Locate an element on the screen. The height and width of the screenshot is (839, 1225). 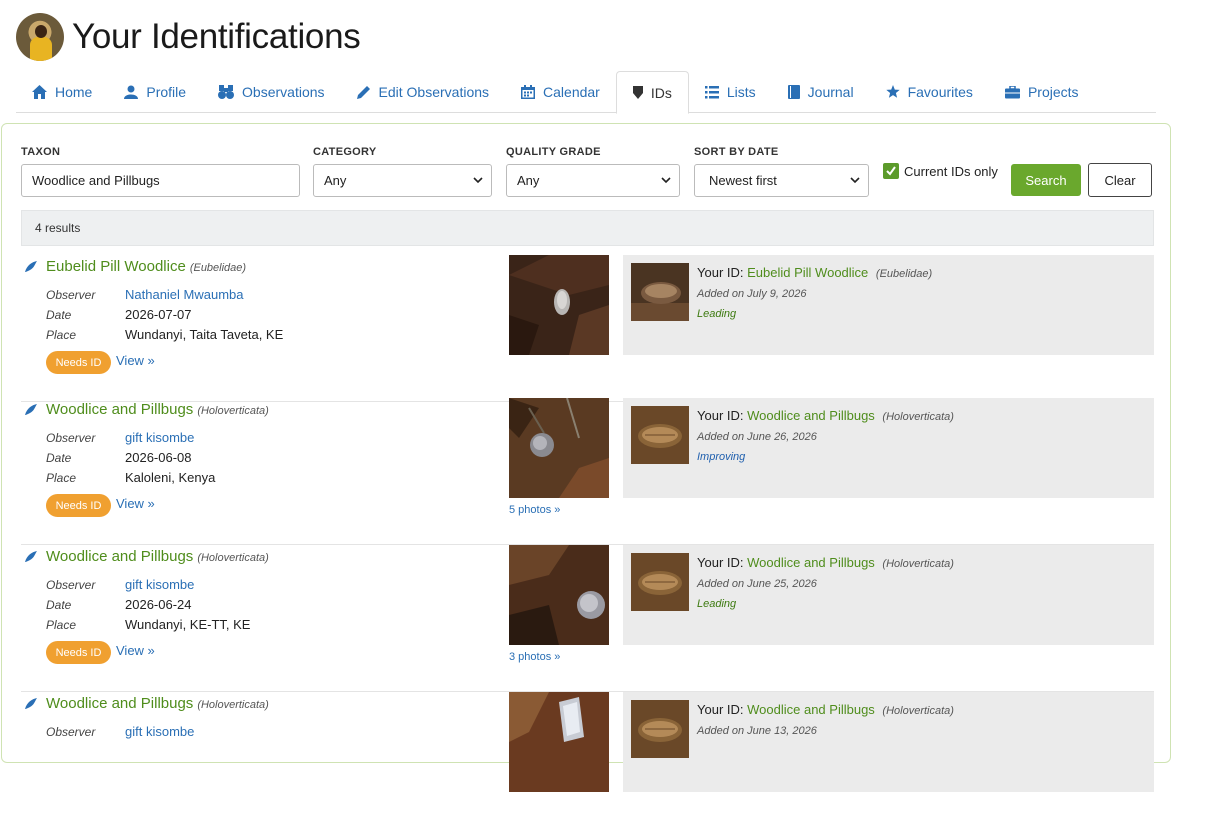
current-ids-checkbox: Current IDs only is located at coordinates (940, 171).